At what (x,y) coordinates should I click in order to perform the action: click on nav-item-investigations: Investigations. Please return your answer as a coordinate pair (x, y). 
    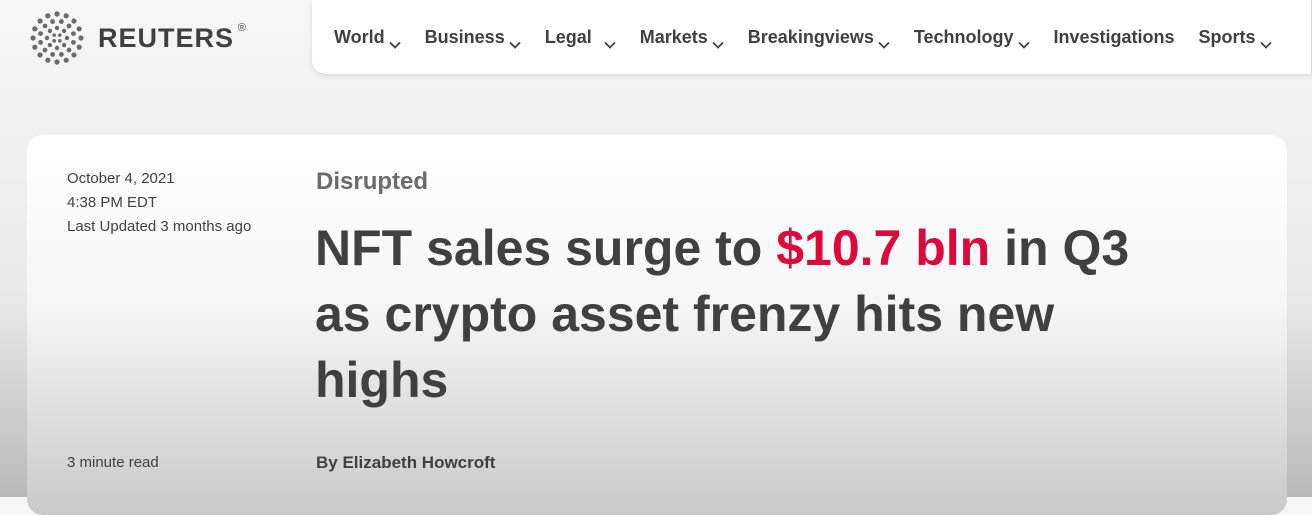
    Looking at the image, I should click on (1114, 37).